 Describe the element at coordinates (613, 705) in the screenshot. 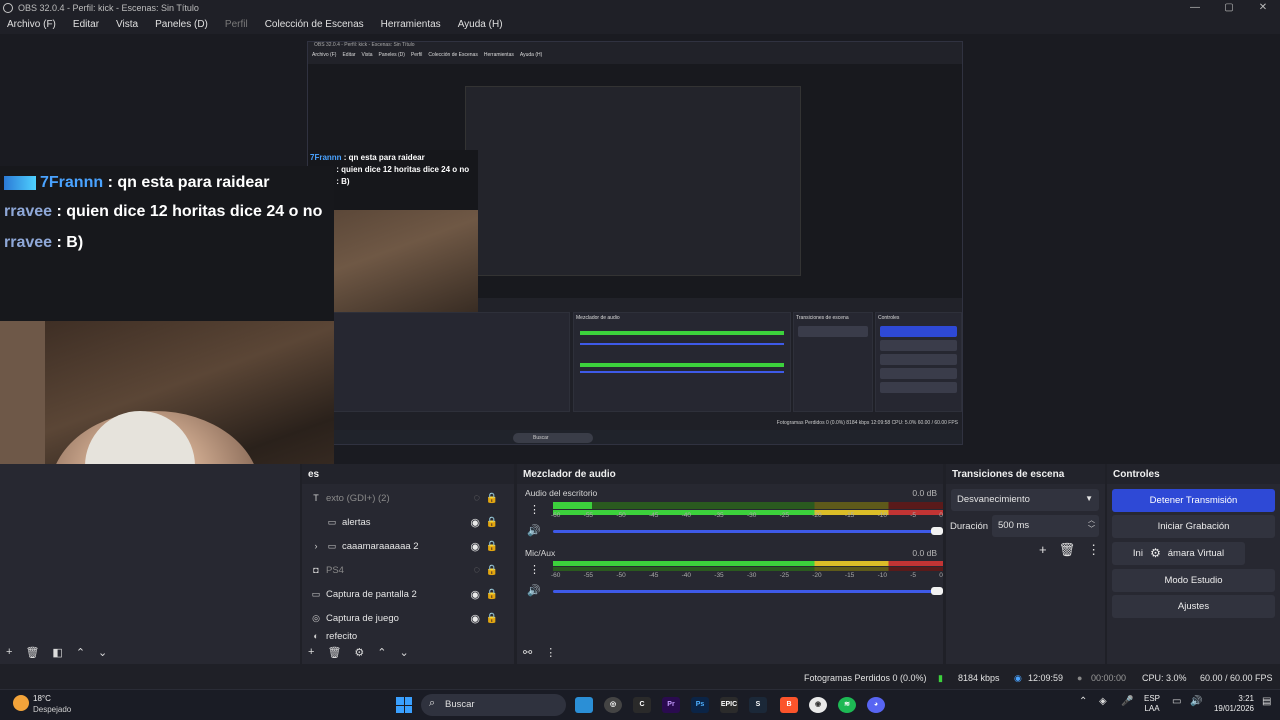

I see `obs-icon: ◎` at that location.